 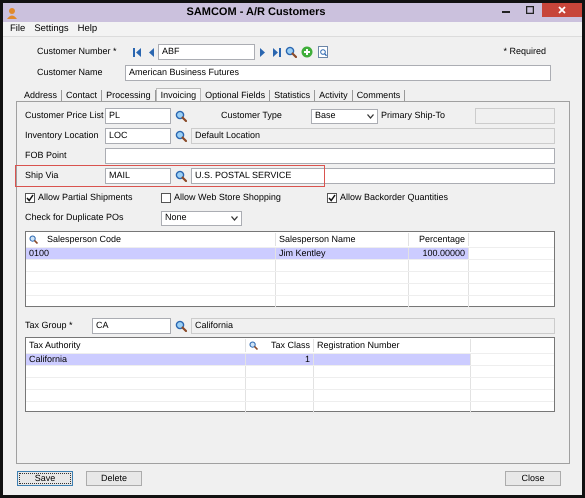 I want to click on document-search-icon, so click(x=323, y=52).